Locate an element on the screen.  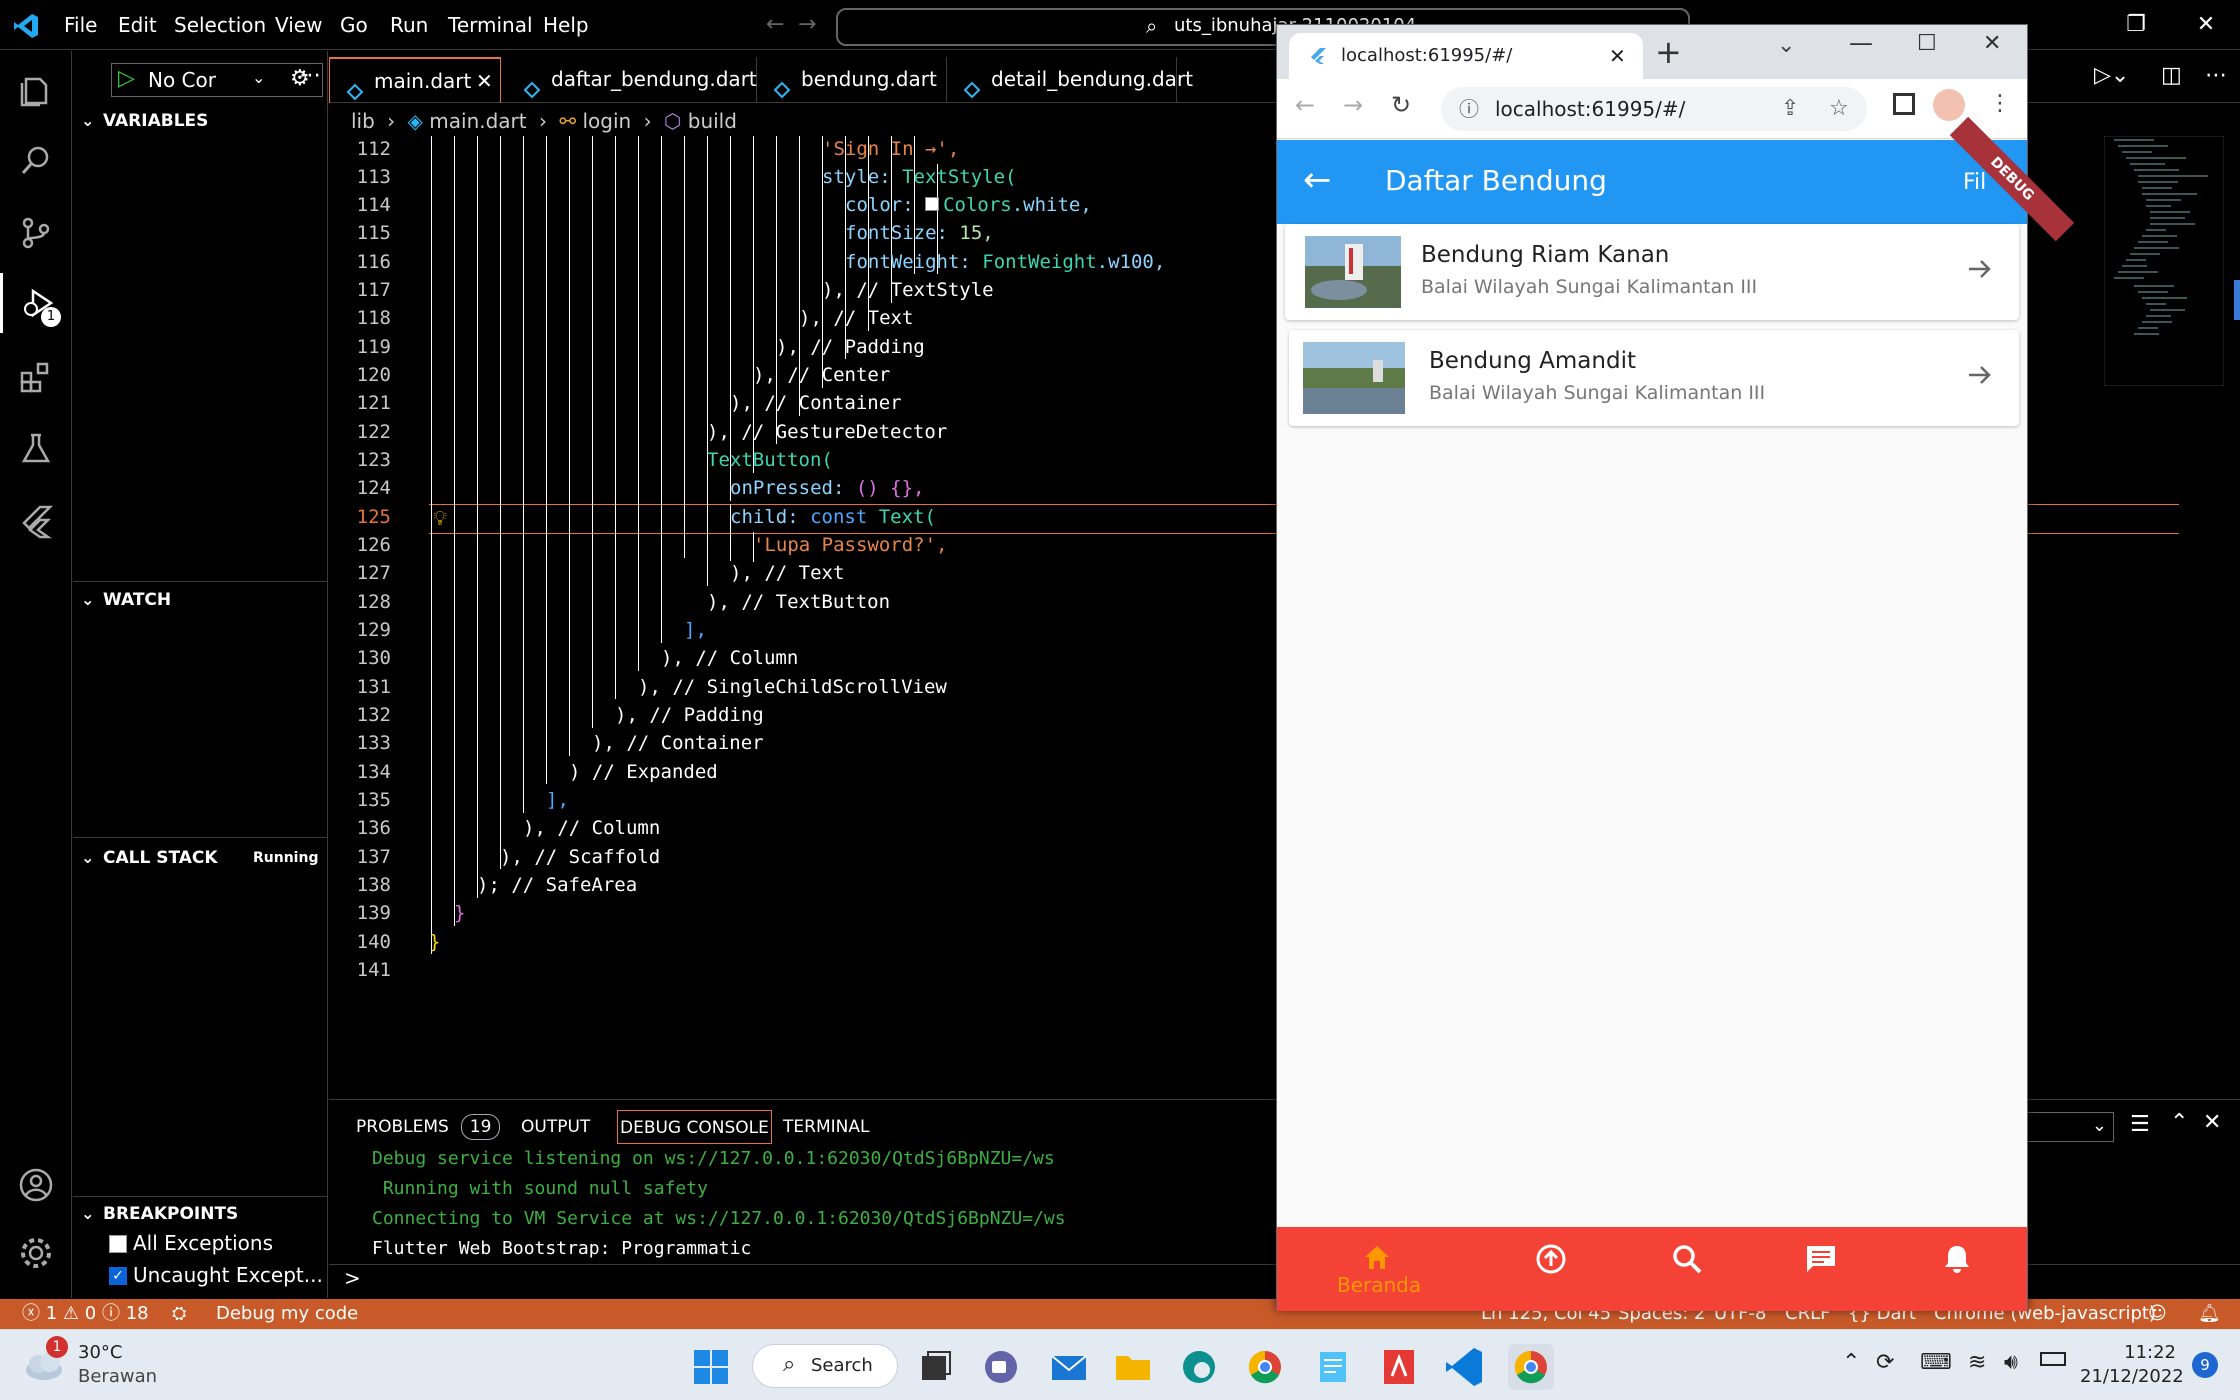
address-bar: ⓘ localhost:61995/#/ ⇪ ☆ is located at coordinates (1654, 109).